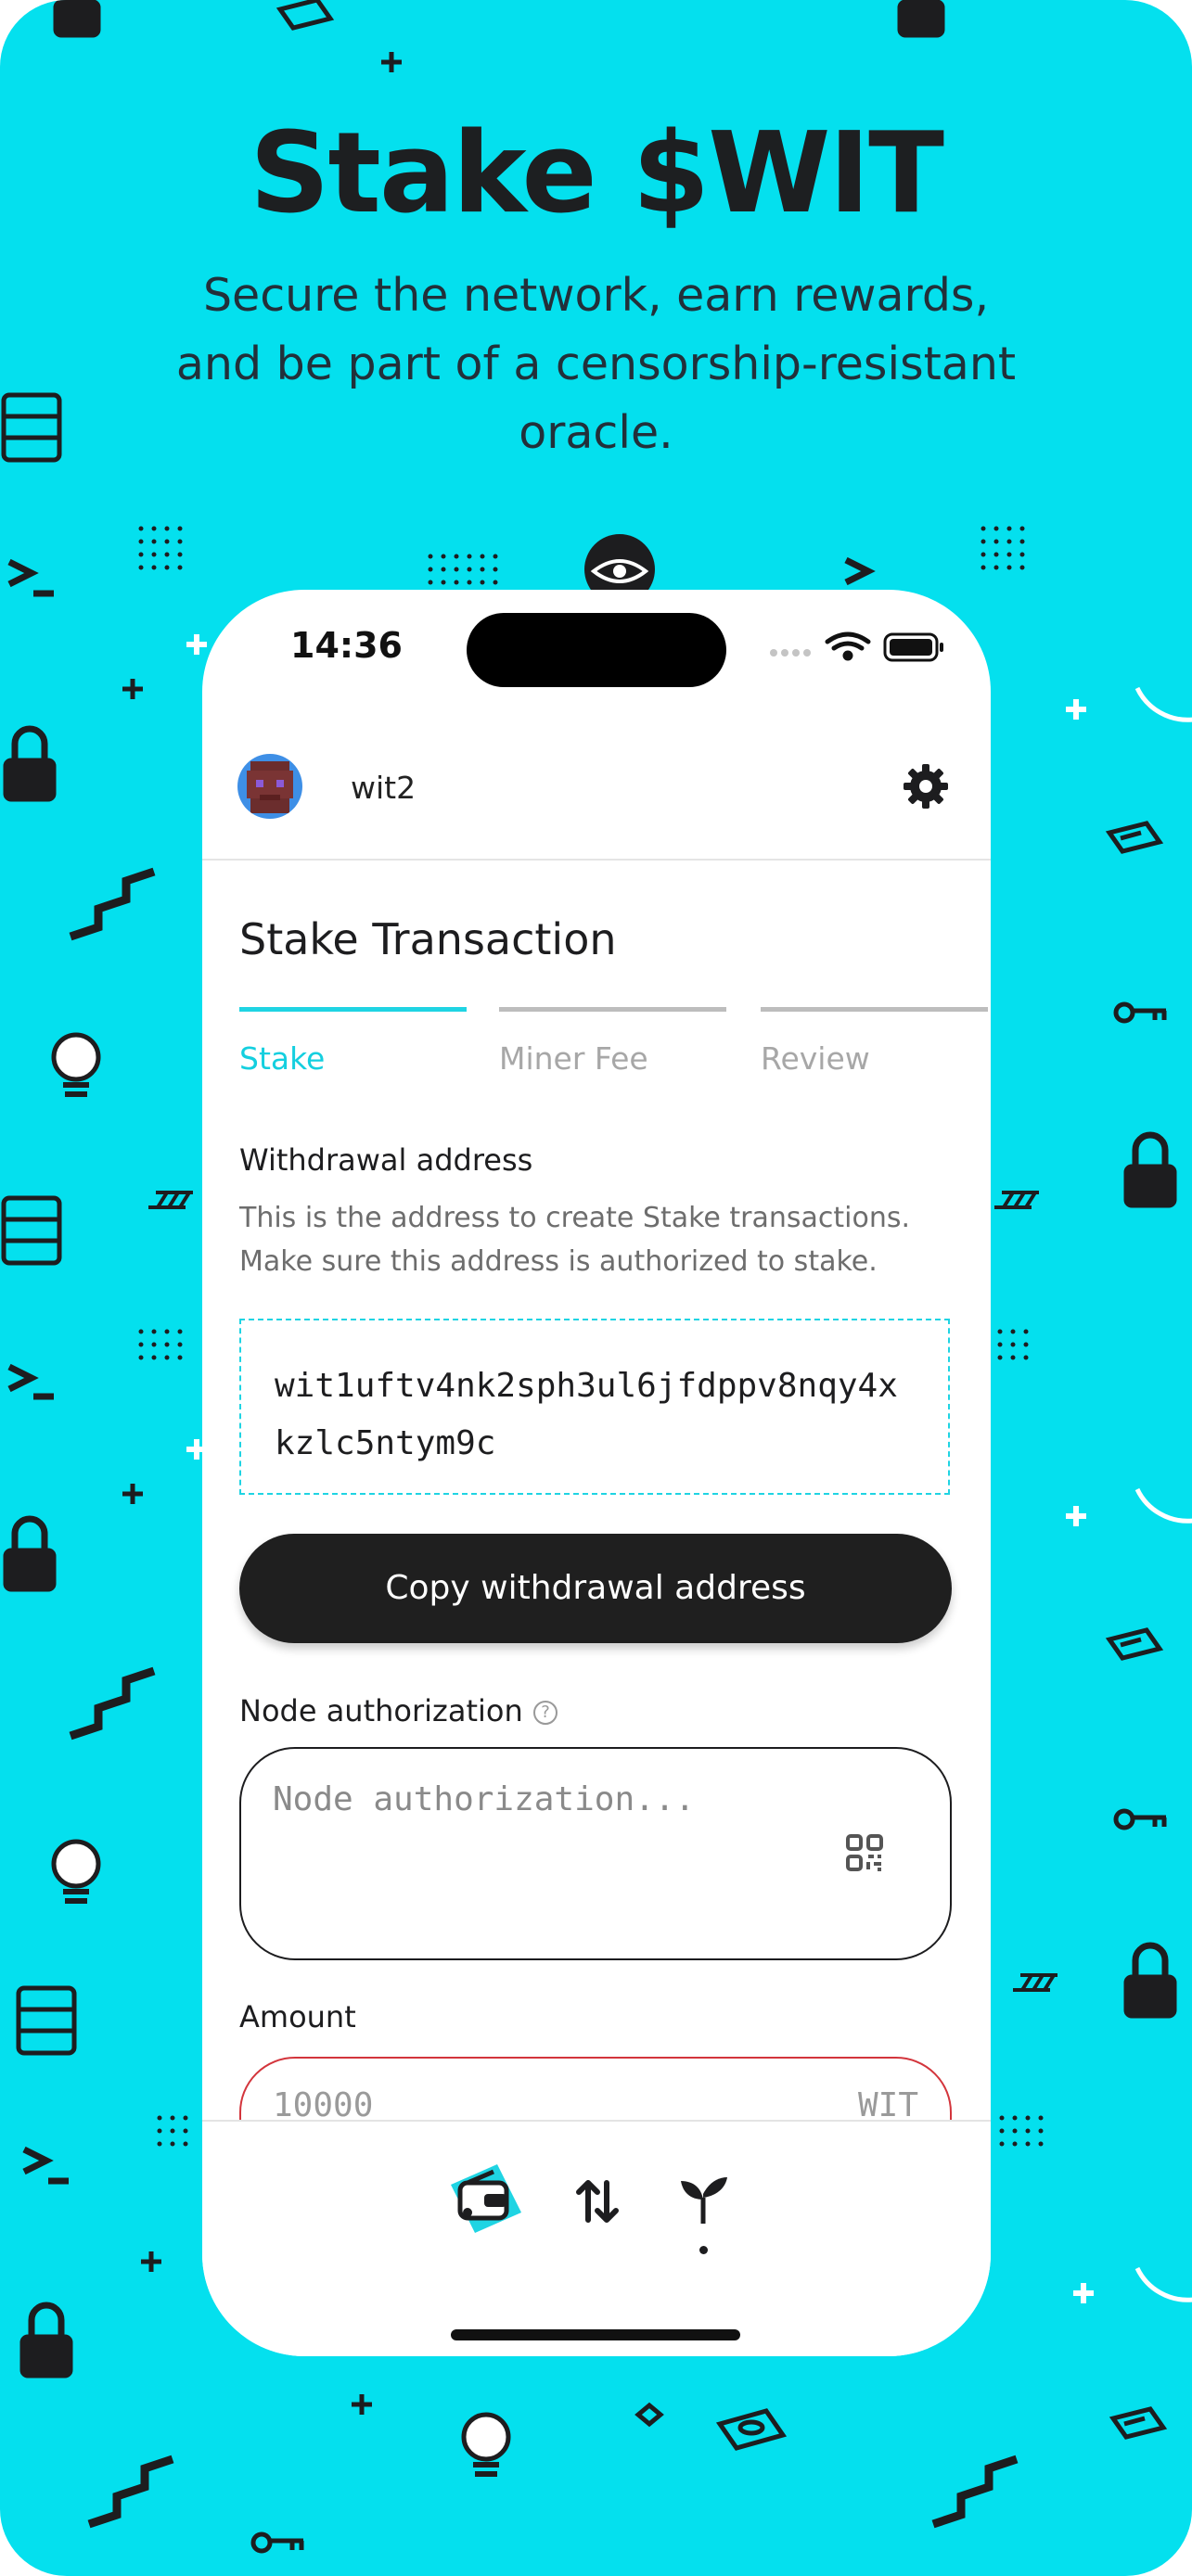 Image resolution: width=1192 pixels, height=2576 pixels. Describe the element at coordinates (595, 2334) in the screenshot. I see `home-indicator` at that location.